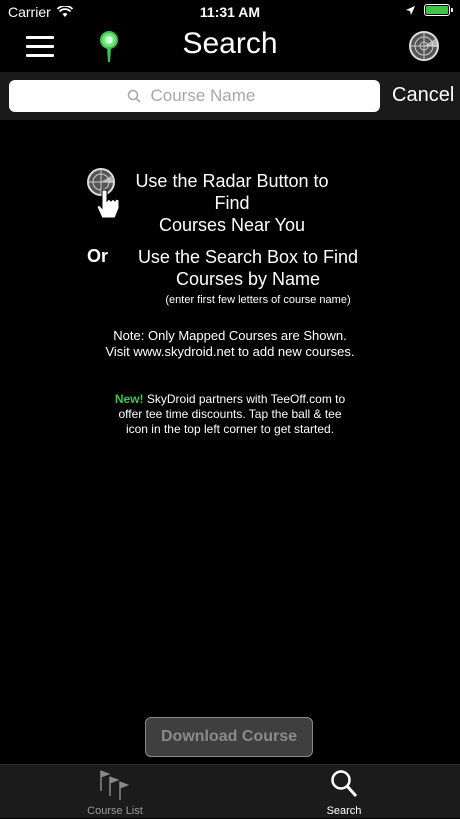 The width and height of the screenshot is (460, 819). I want to click on tab-course-list: Course List, so click(115, 792).